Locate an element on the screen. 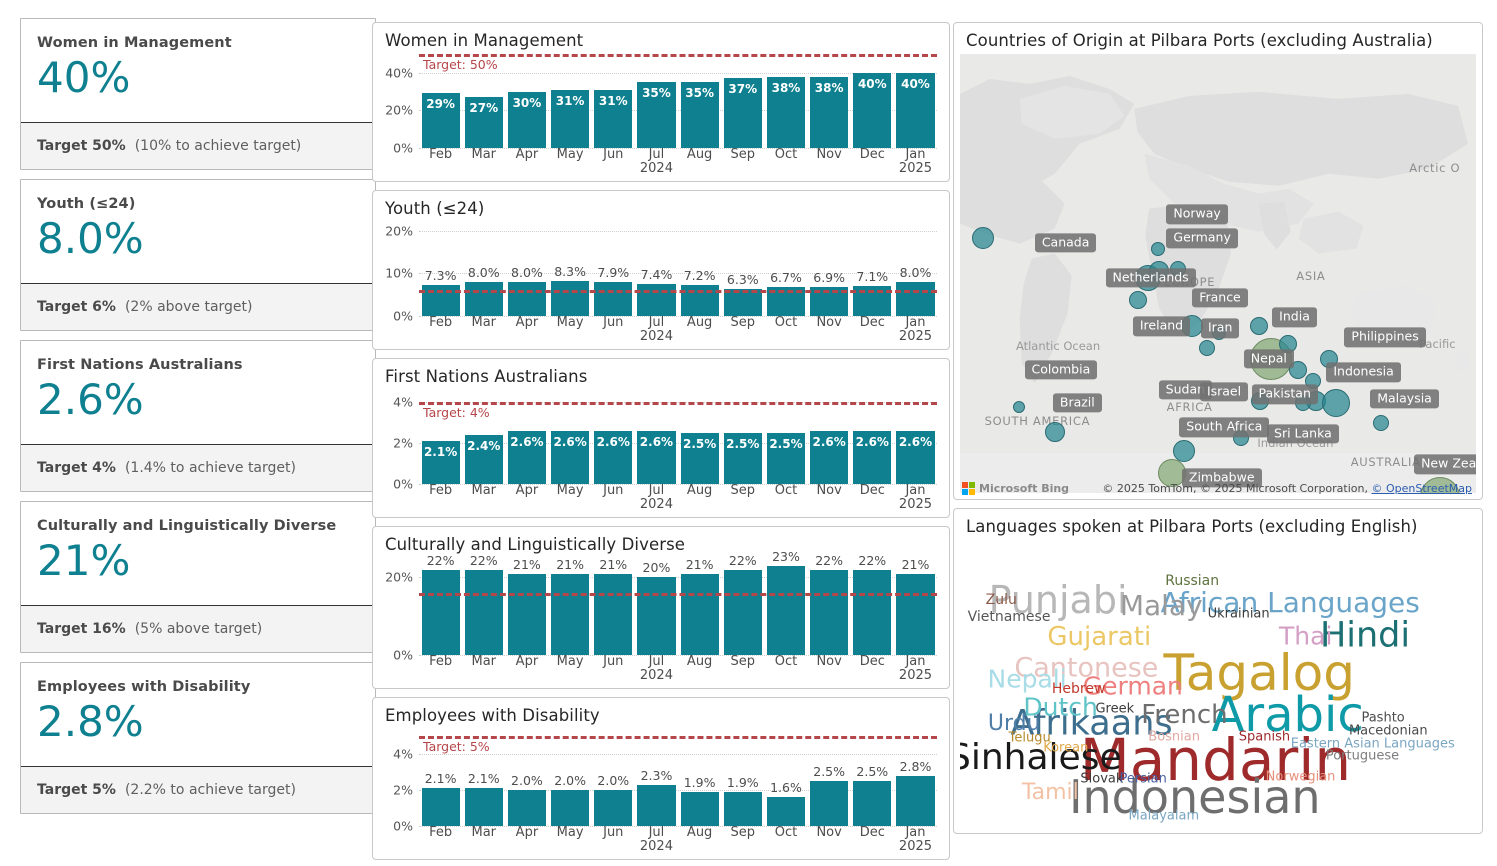 Image resolution: width=1497 pixels, height=866 pixels. bar-column: 35% is located at coordinates (699, 101).